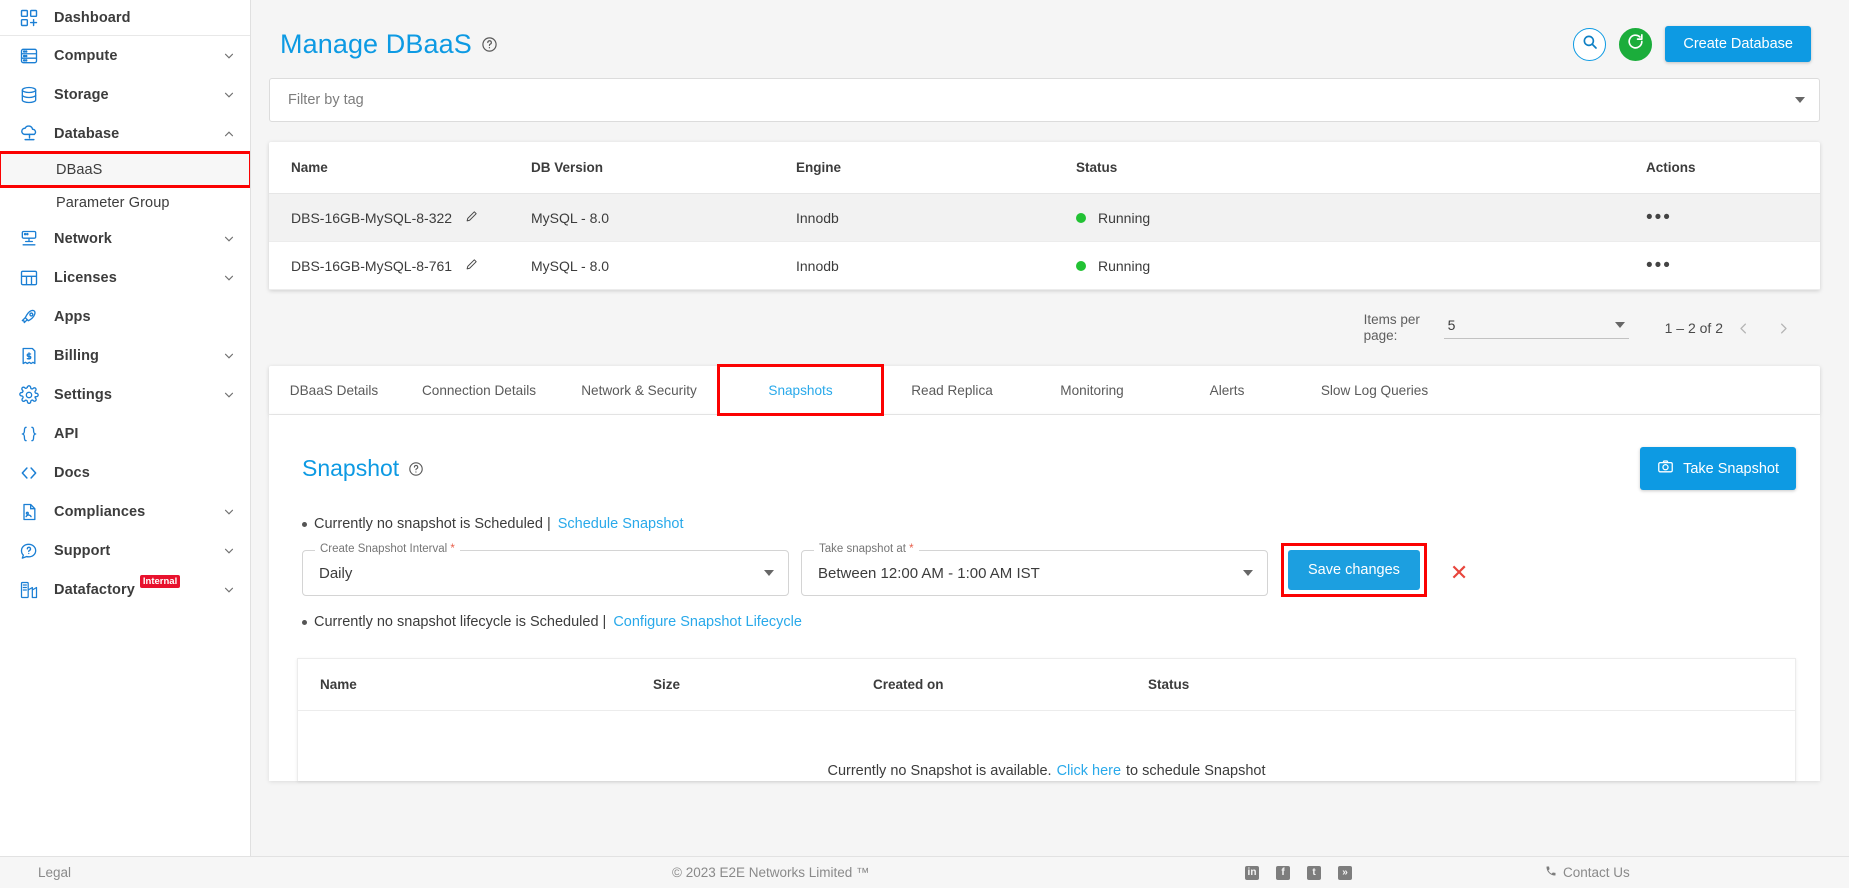 This screenshot has height=888, width=1849. Describe the element at coordinates (83, 394) in the screenshot. I see `sidebar-item-label: Settings` at that location.